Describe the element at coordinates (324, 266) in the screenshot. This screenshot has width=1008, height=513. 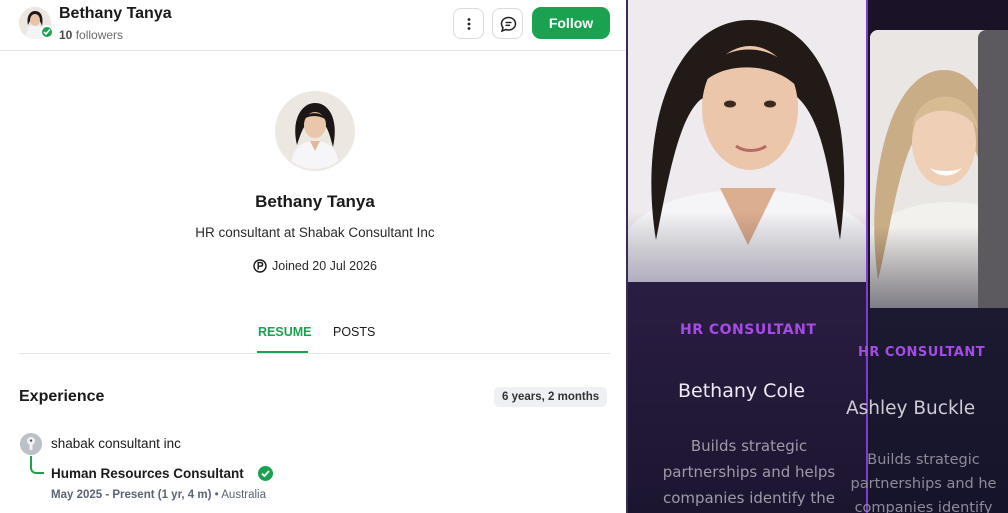
I see `joined-date-text: Joined 20 Jul 2026` at that location.